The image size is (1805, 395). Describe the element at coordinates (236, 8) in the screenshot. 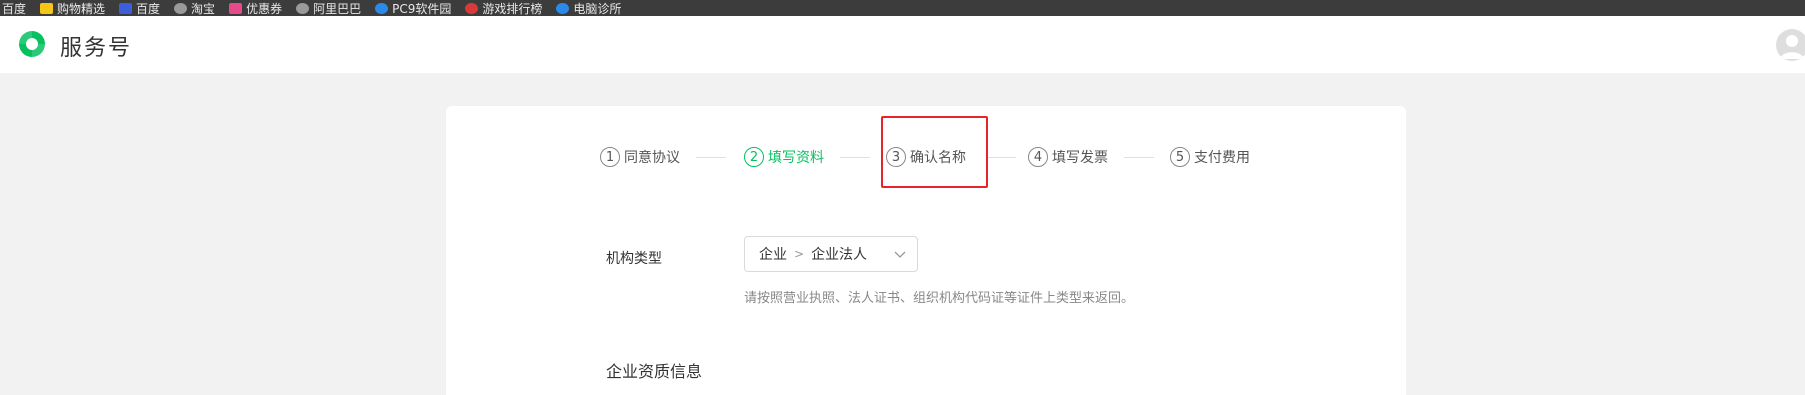

I see `coupon-icon` at that location.